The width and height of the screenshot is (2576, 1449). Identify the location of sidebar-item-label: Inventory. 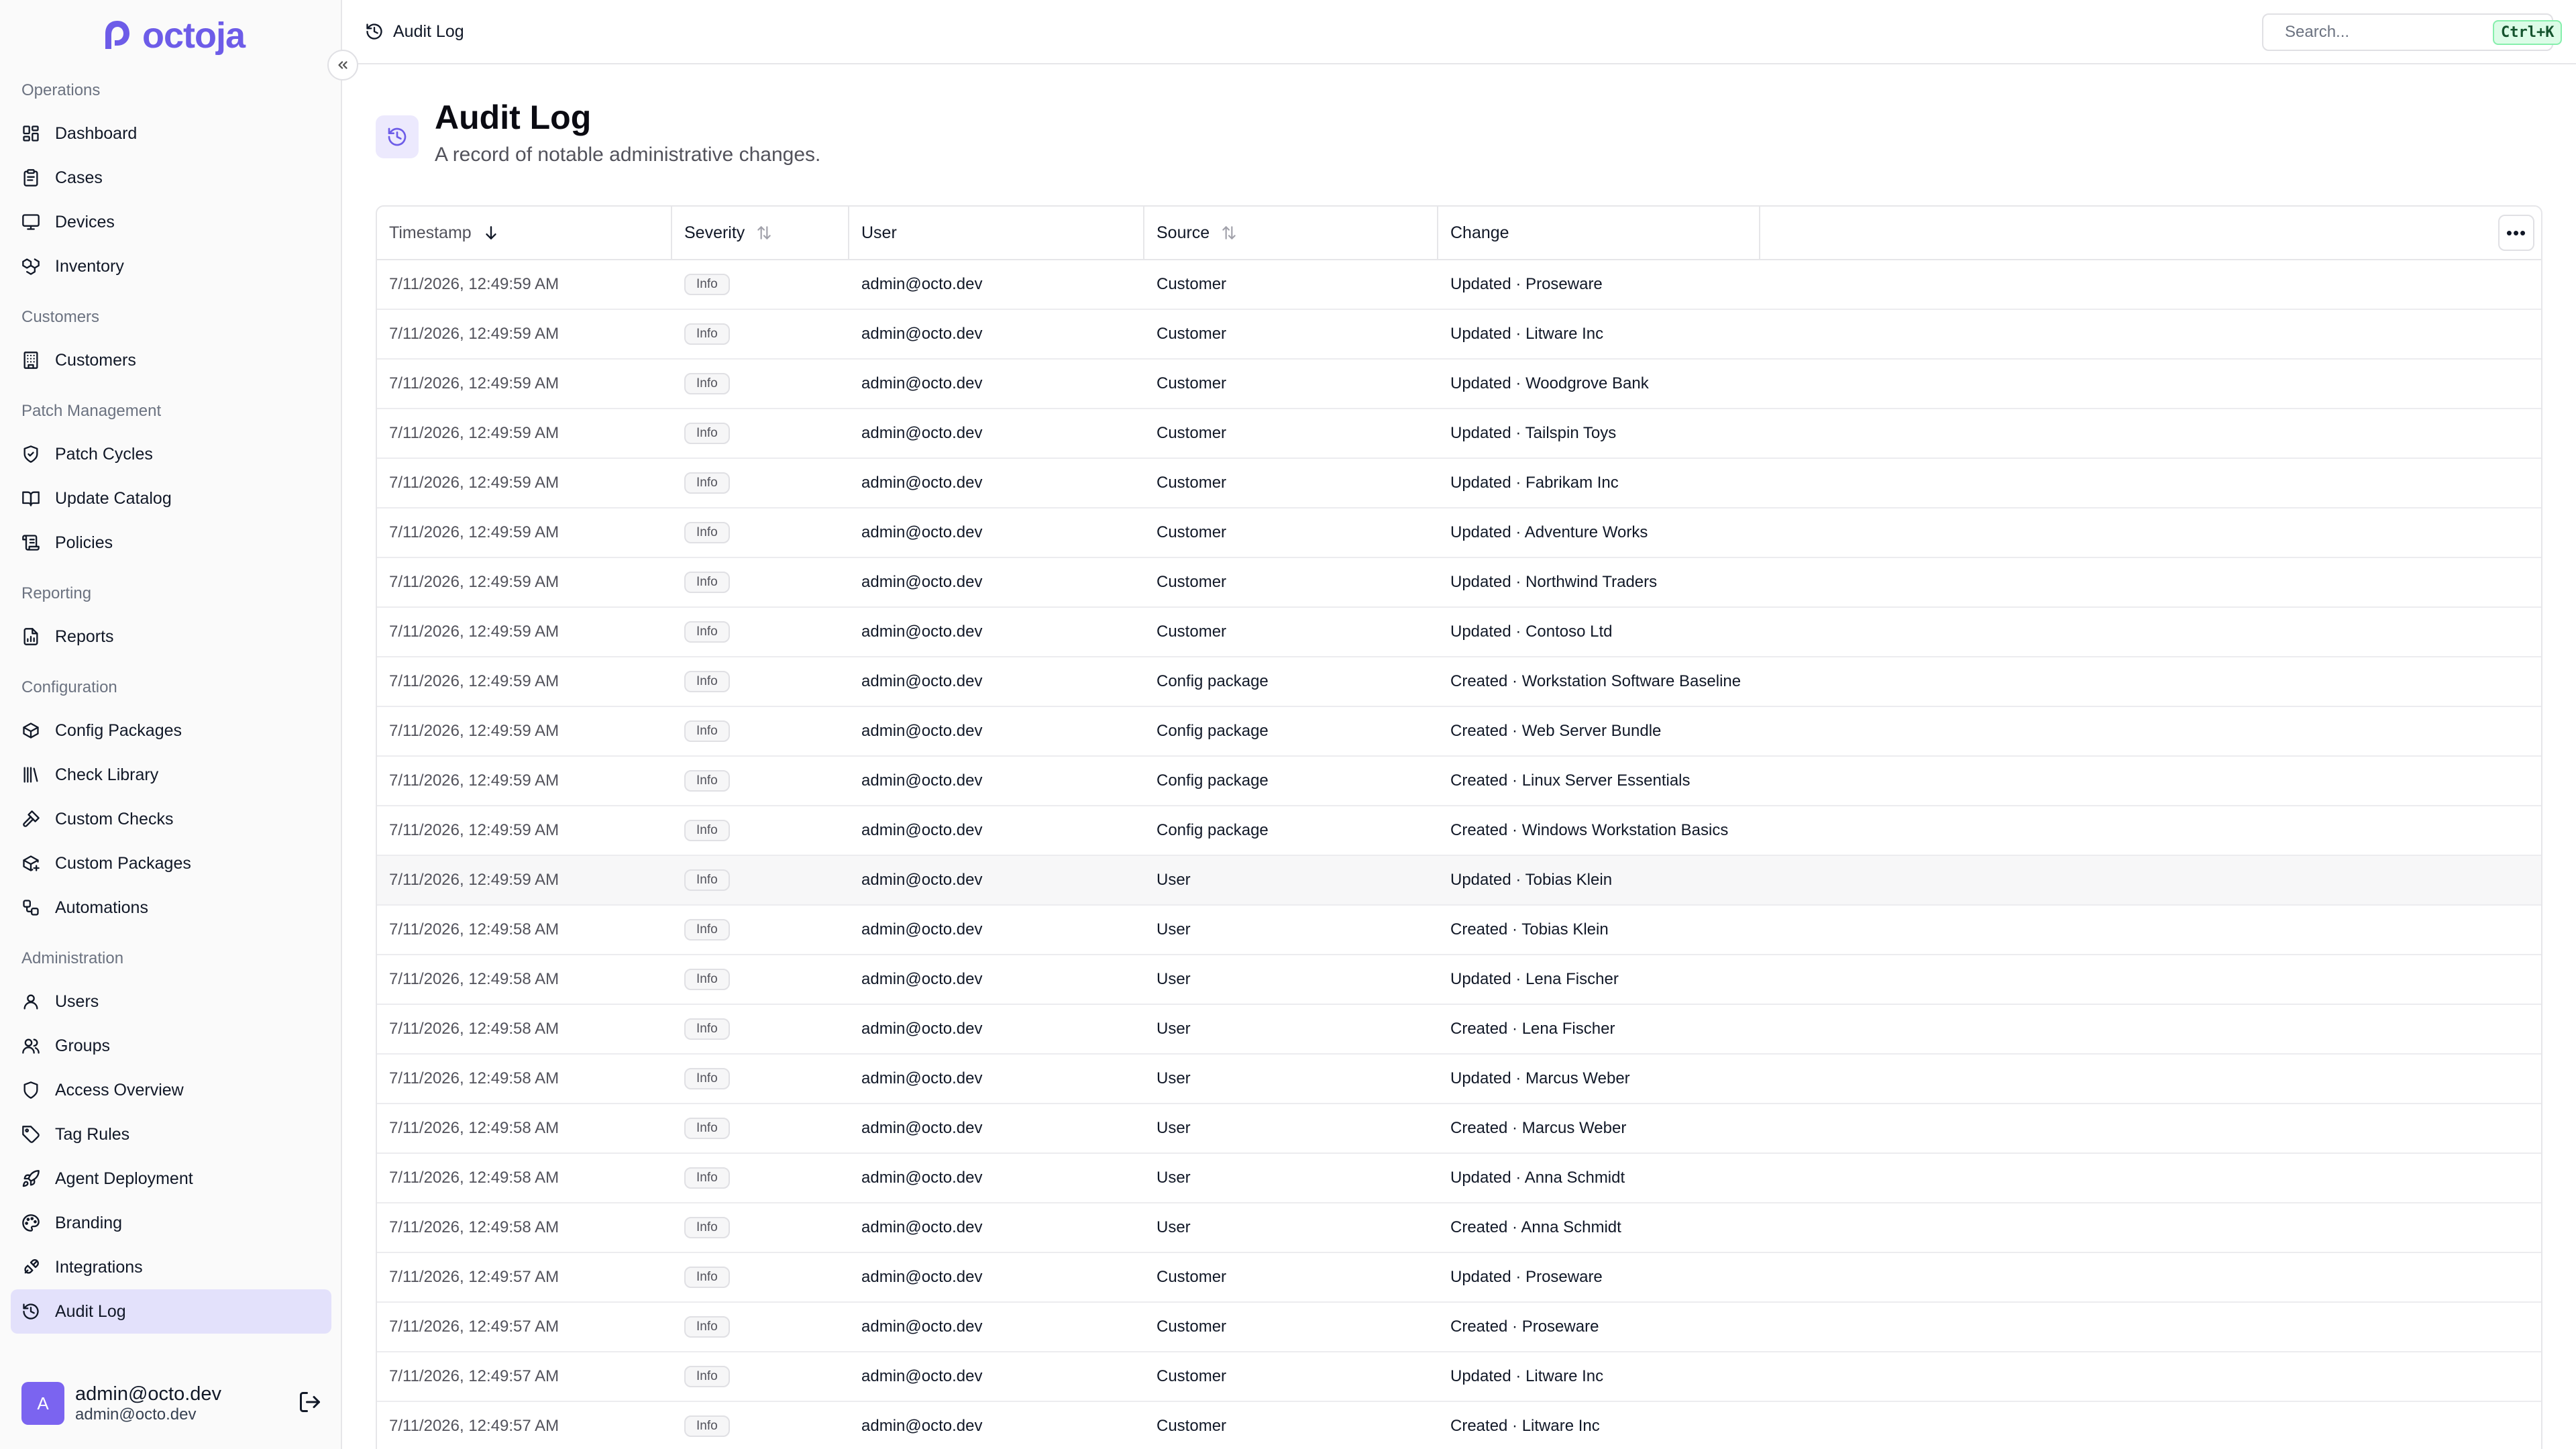
(89, 266).